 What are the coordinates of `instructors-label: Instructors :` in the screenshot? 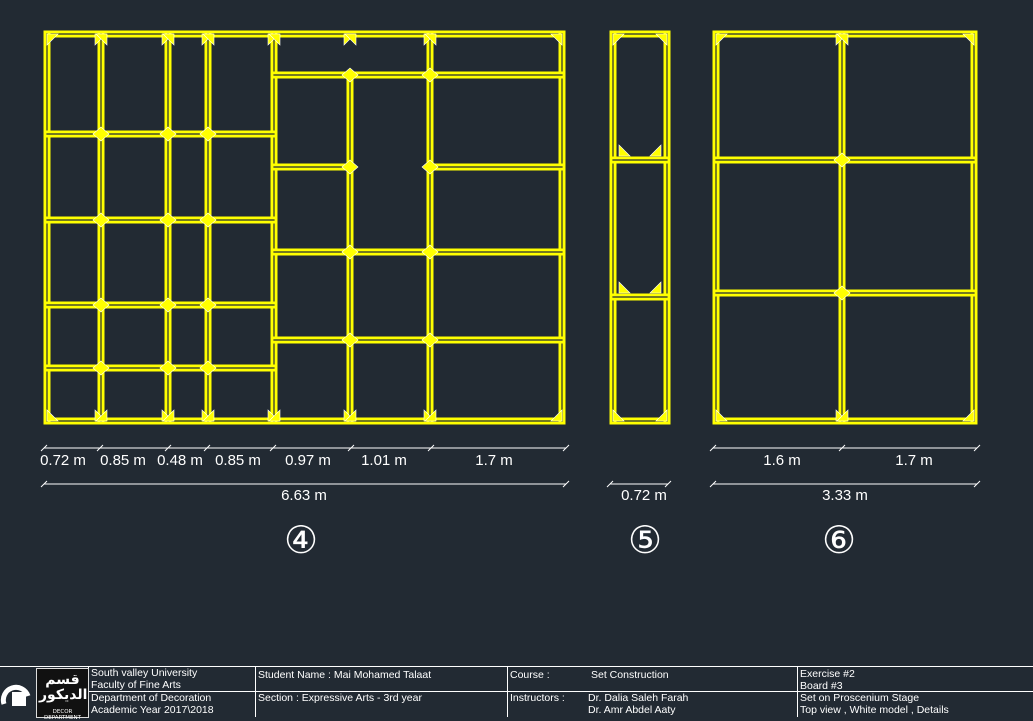 It's located at (537, 698).